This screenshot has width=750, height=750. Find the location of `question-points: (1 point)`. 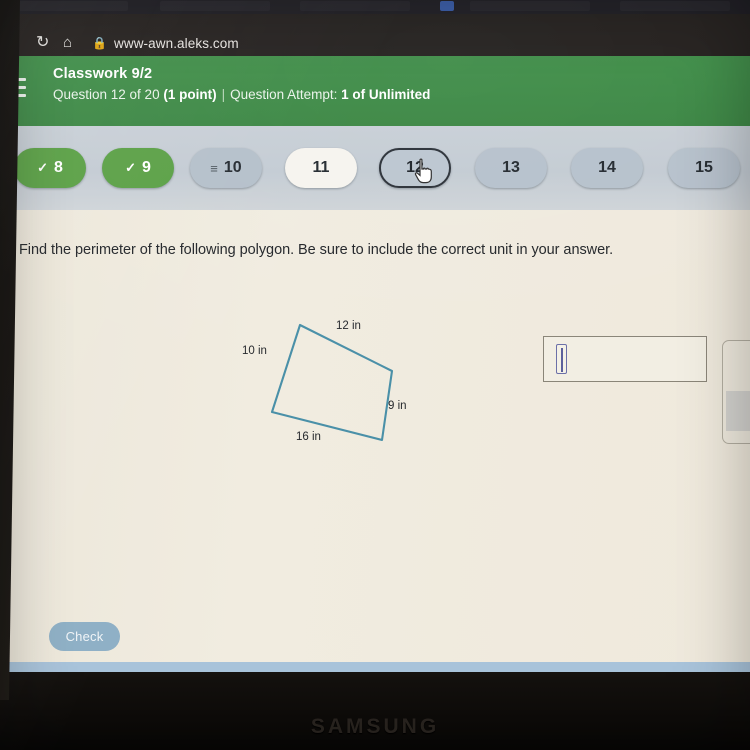

question-points: (1 point) is located at coordinates (190, 94).